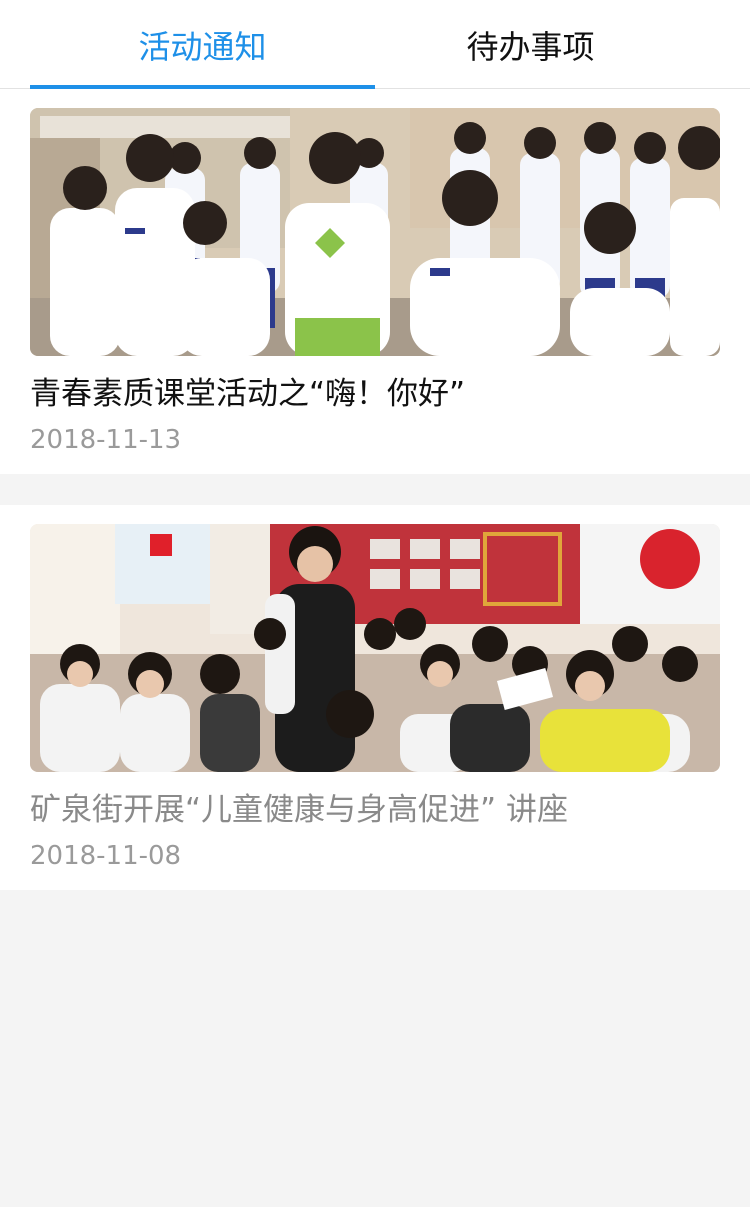 Image resolution: width=750 pixels, height=1207 pixels. What do you see at coordinates (380, 810) in the screenshot?
I see `activity-title: 矿泉街开展“儿童健康与身高促进” 讲座` at bounding box center [380, 810].